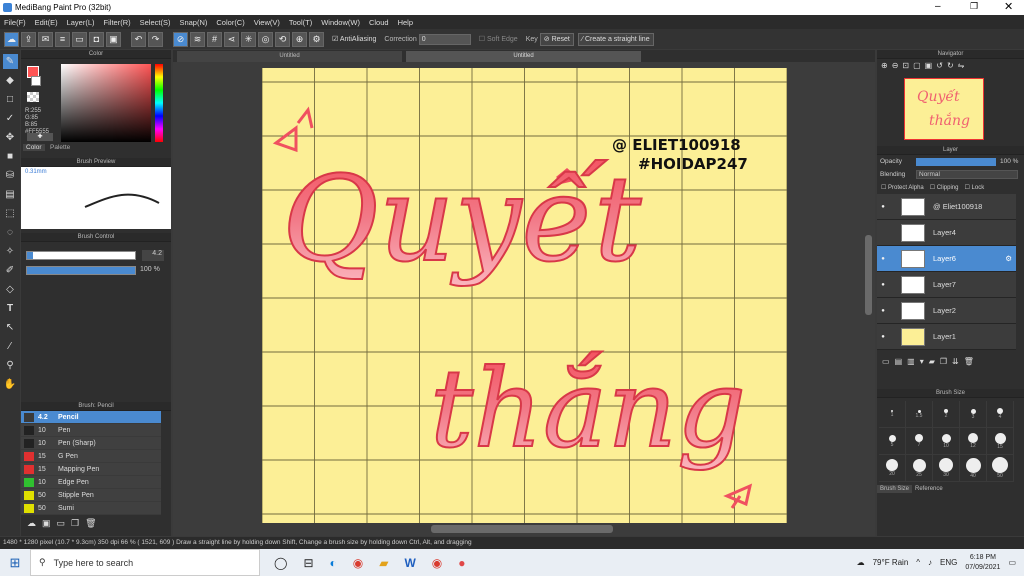  What do you see at coordinates (81, 270) in the screenshot?
I see `brush-opacity-slider` at bounding box center [81, 270].